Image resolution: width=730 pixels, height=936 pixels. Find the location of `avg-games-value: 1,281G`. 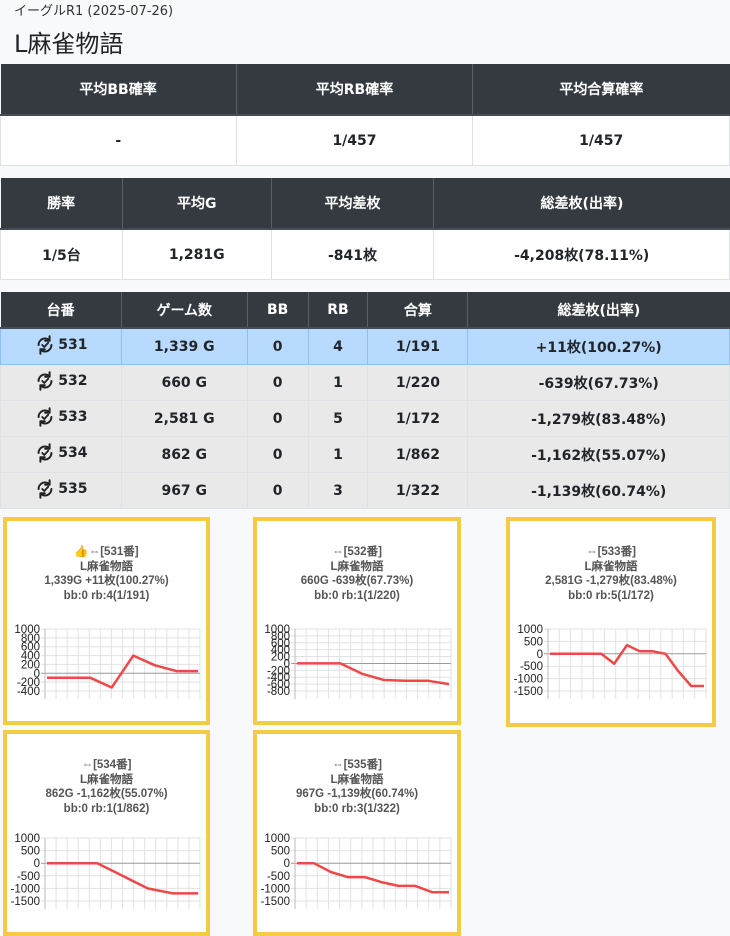

avg-games-value: 1,281G is located at coordinates (196, 254).